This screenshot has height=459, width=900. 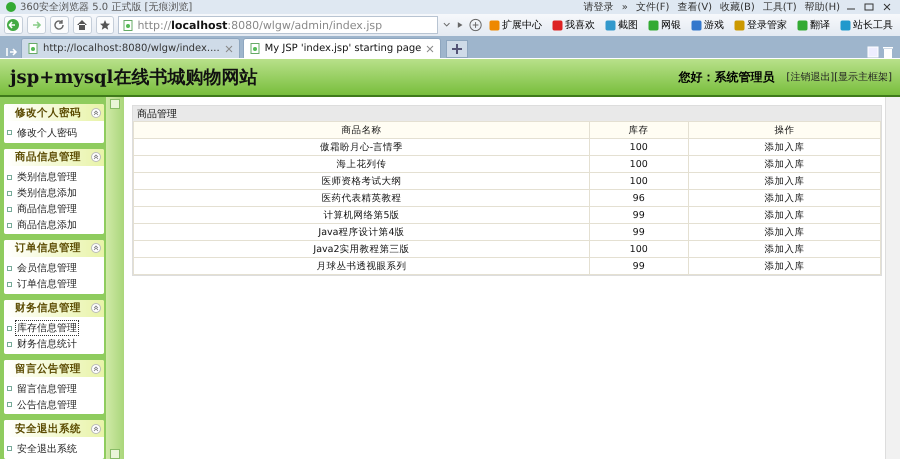 I want to click on menu-item: 安全退出系统, so click(x=55, y=448).